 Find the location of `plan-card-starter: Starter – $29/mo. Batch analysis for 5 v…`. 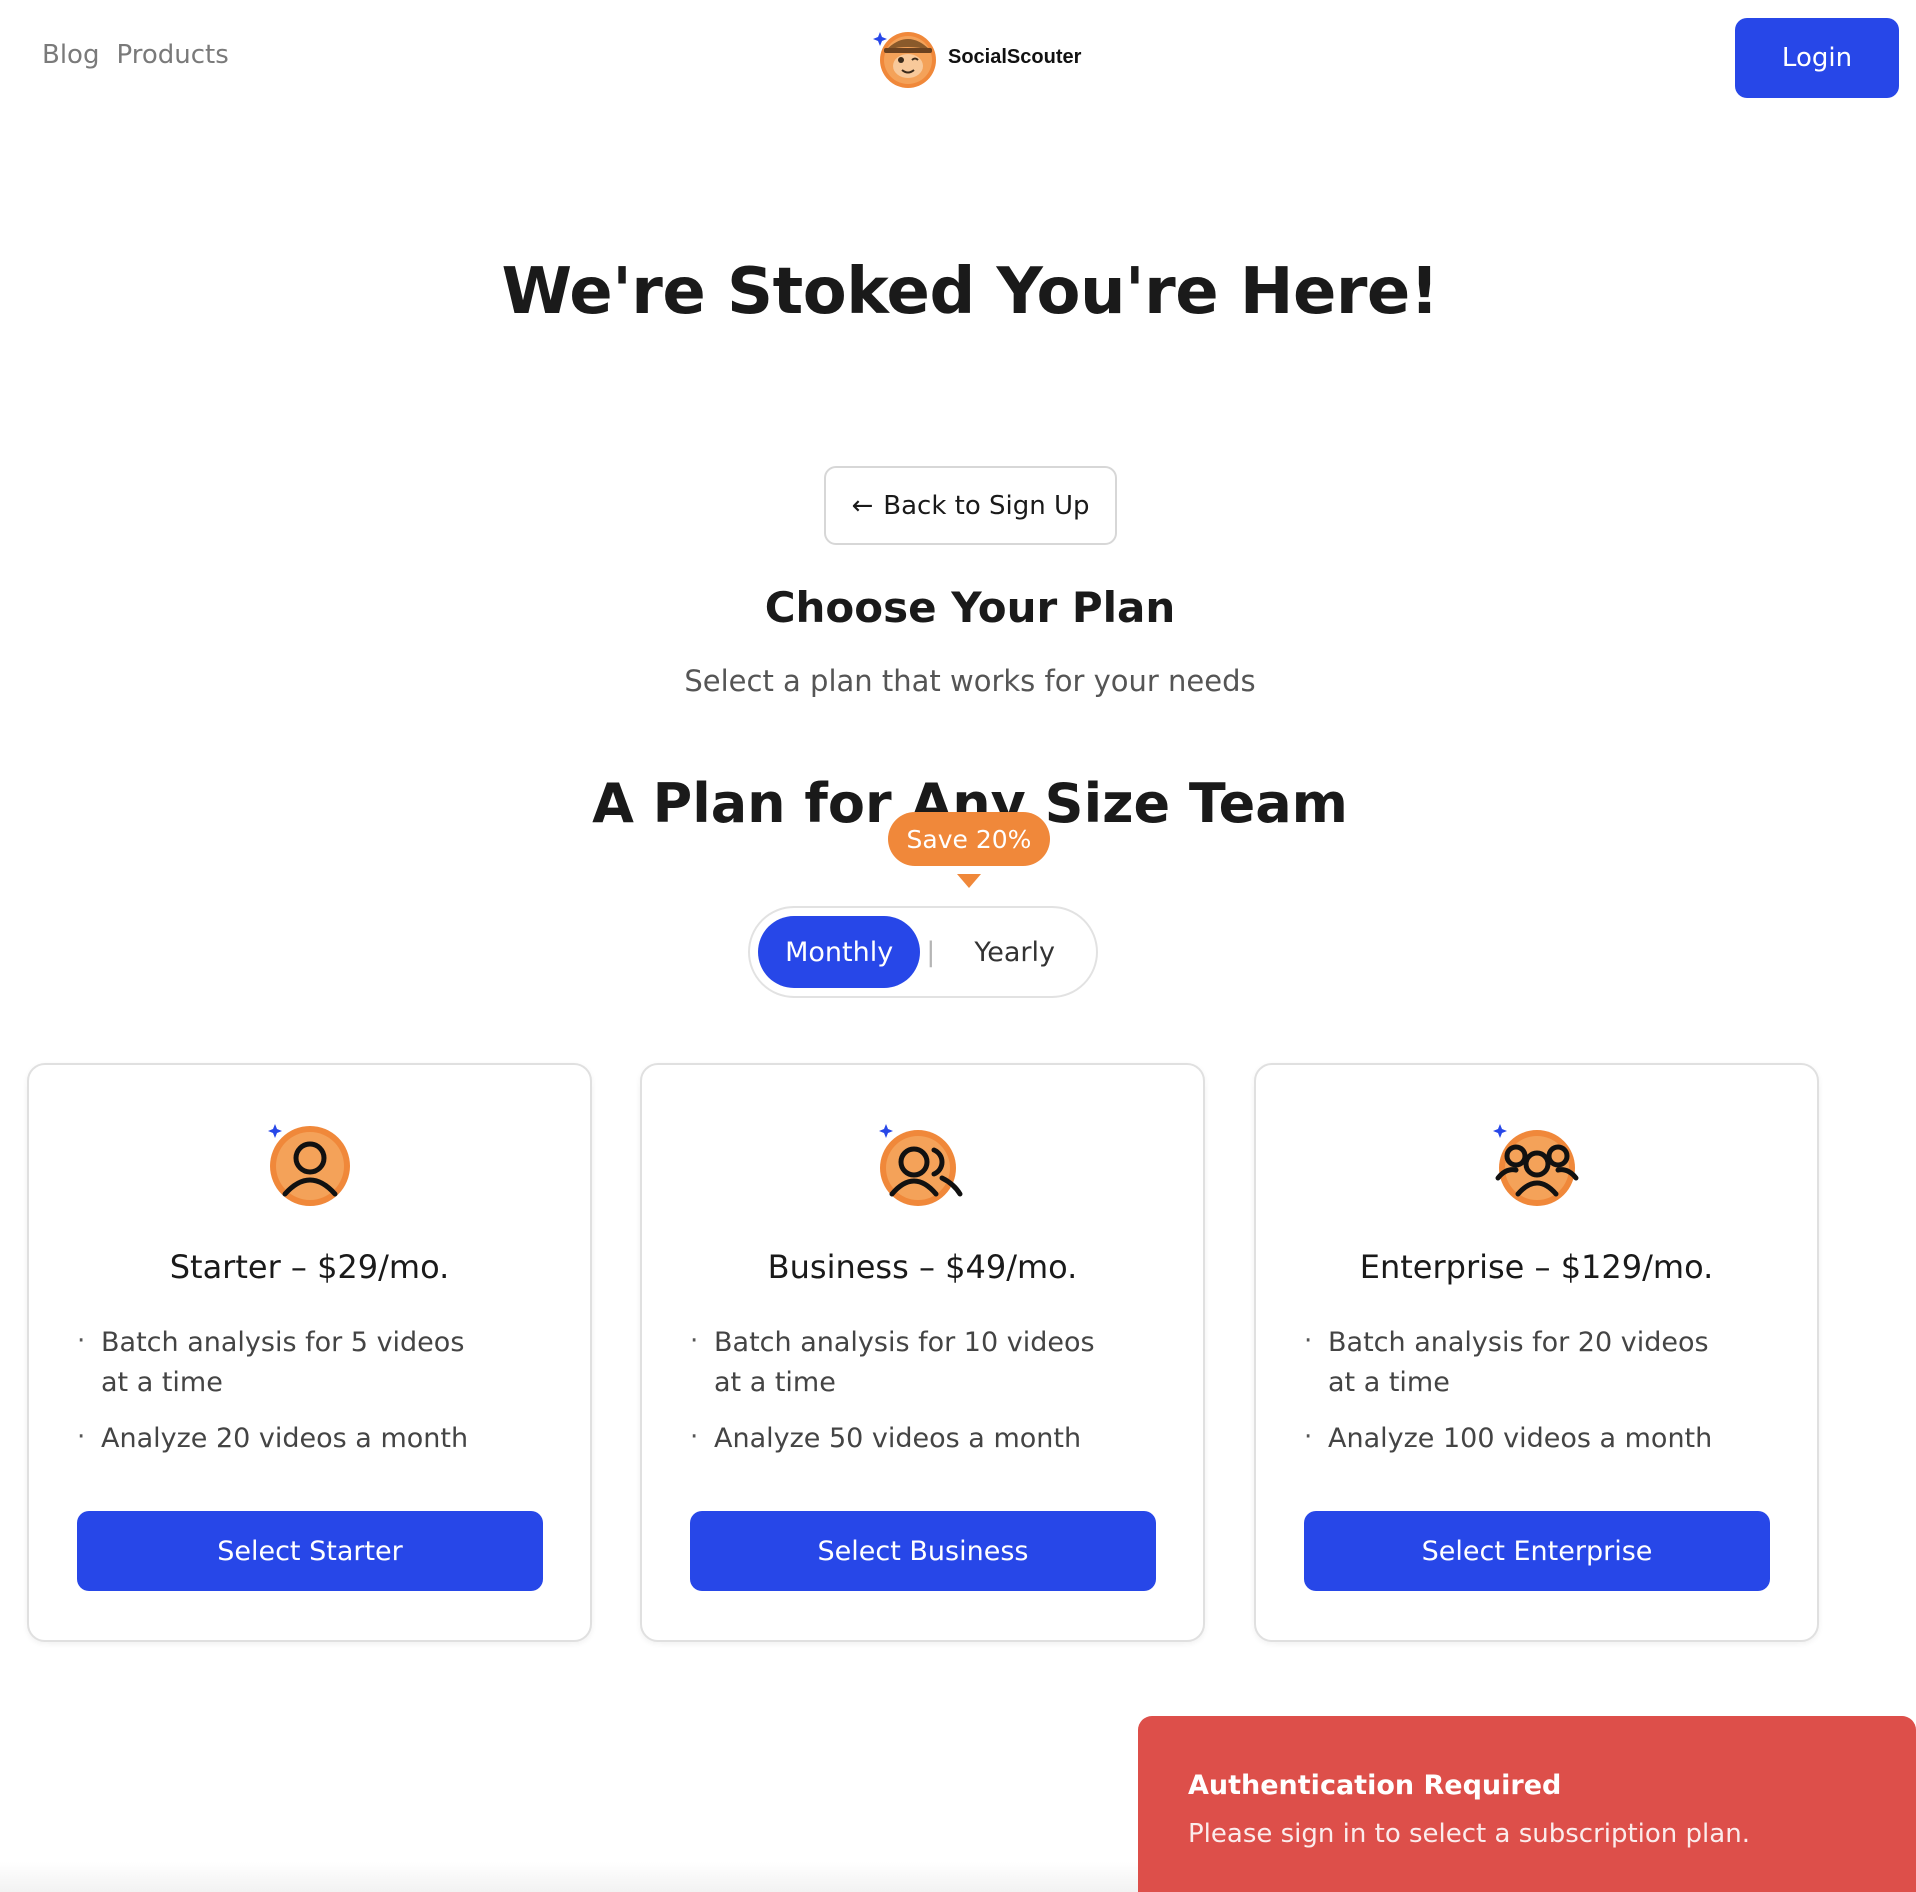

plan-card-starter: Starter – $29/mo. Batch analysis for 5 v… is located at coordinates (309, 1352).